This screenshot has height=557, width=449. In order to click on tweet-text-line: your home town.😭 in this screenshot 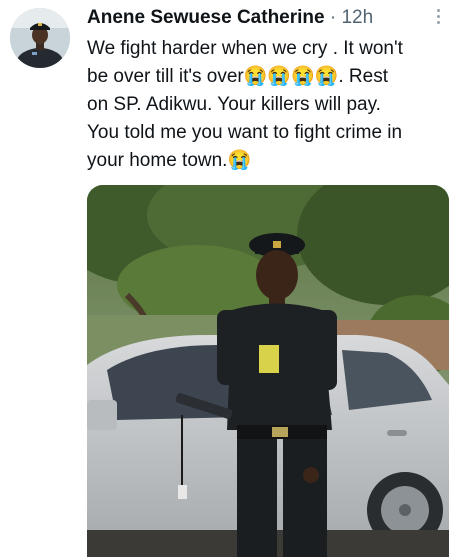, I will do `click(169, 160)`.